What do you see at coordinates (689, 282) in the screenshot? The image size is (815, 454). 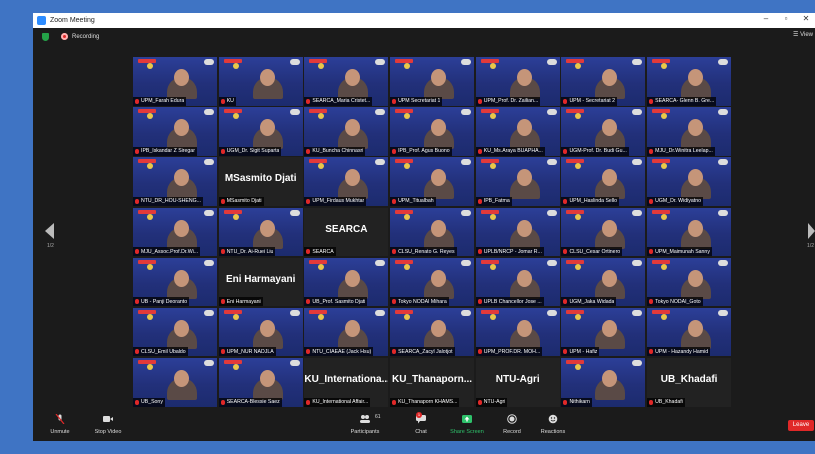 I see `participant-tile: Tokyo NODAI_Goto` at bounding box center [689, 282].